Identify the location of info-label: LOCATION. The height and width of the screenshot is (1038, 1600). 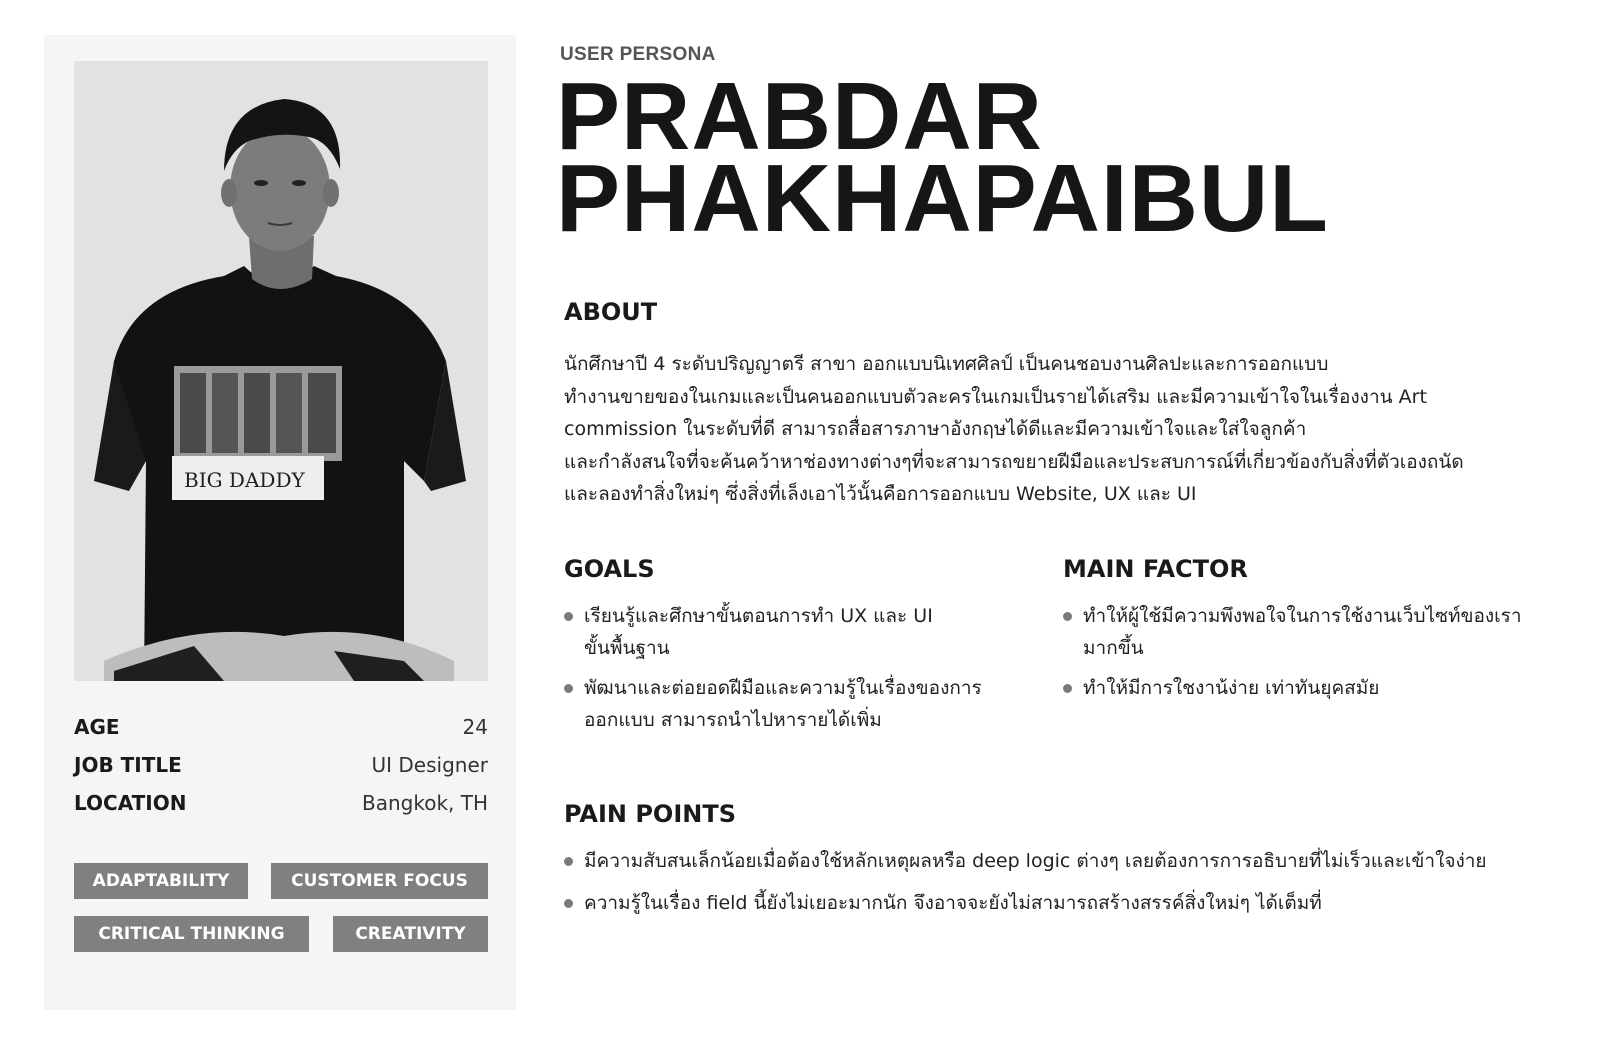
(130, 803).